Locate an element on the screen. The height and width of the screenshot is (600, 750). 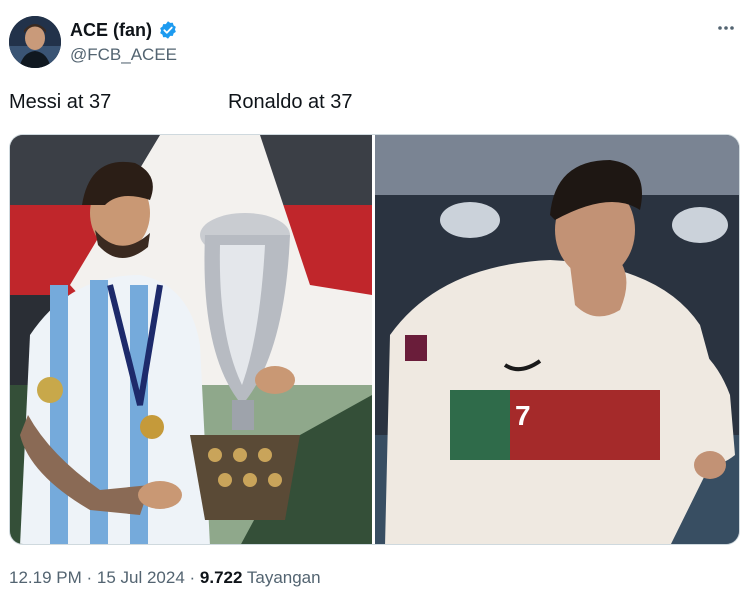
avatar is located at coordinates (35, 42).